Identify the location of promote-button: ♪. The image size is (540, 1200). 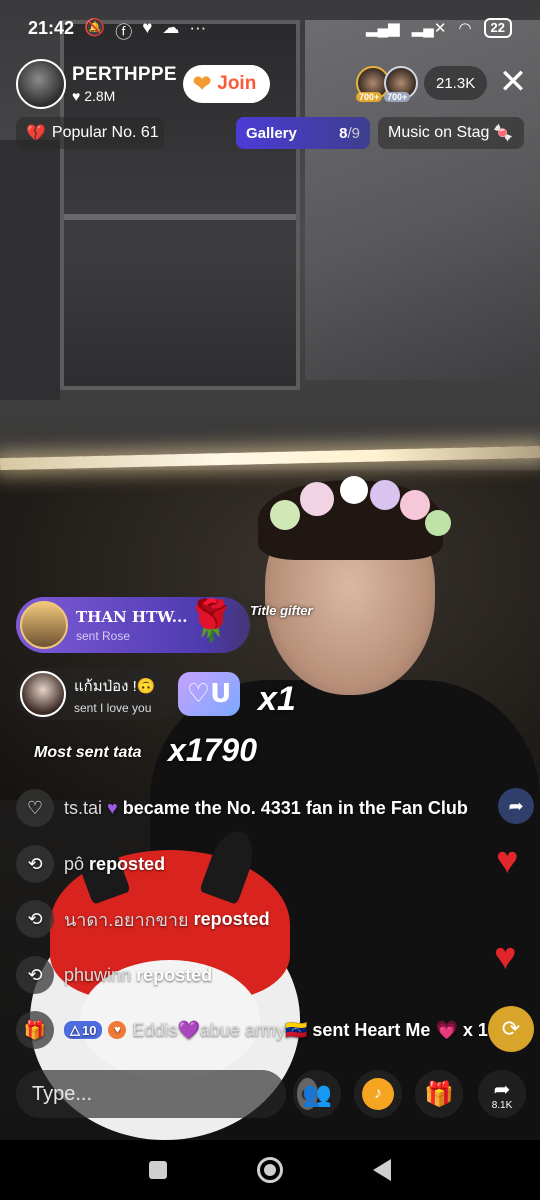
(378, 1094).